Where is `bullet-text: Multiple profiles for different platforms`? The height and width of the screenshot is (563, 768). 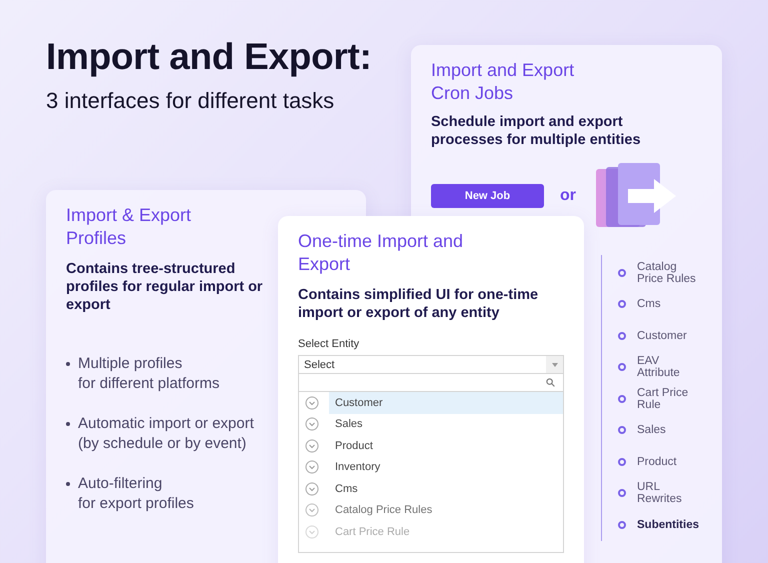 bullet-text: Multiple profiles for different platforms is located at coordinates (149, 374).